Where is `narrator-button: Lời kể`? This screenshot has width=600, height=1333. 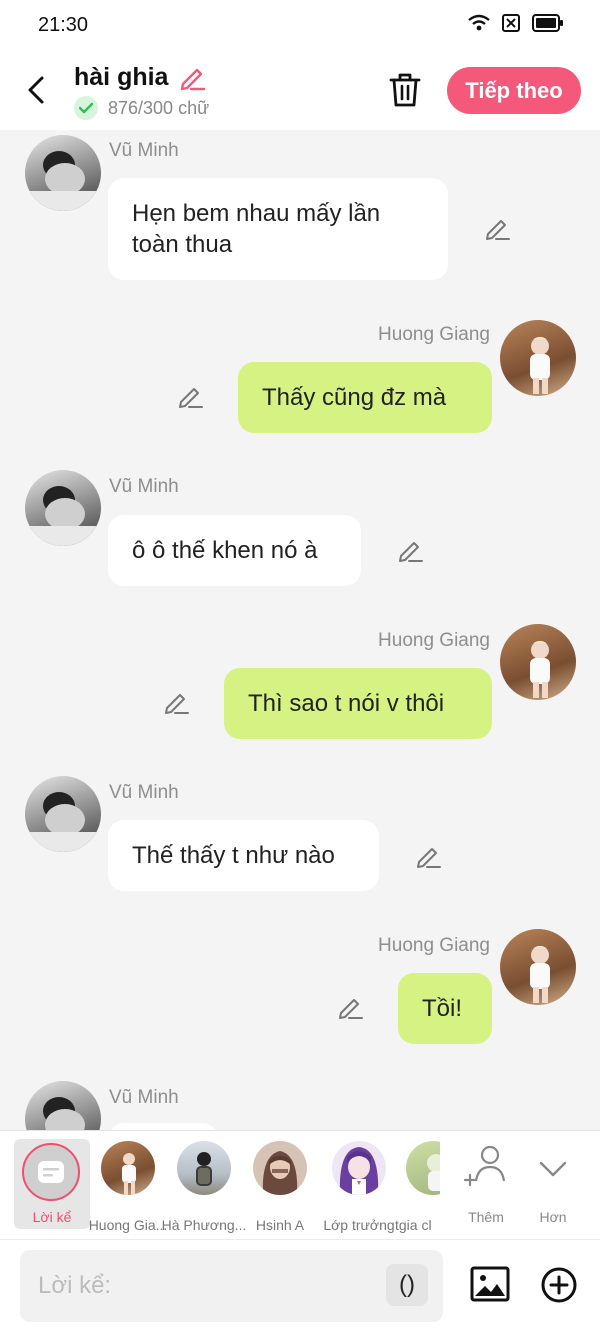
narrator-button: Lời kể is located at coordinates (52, 1184).